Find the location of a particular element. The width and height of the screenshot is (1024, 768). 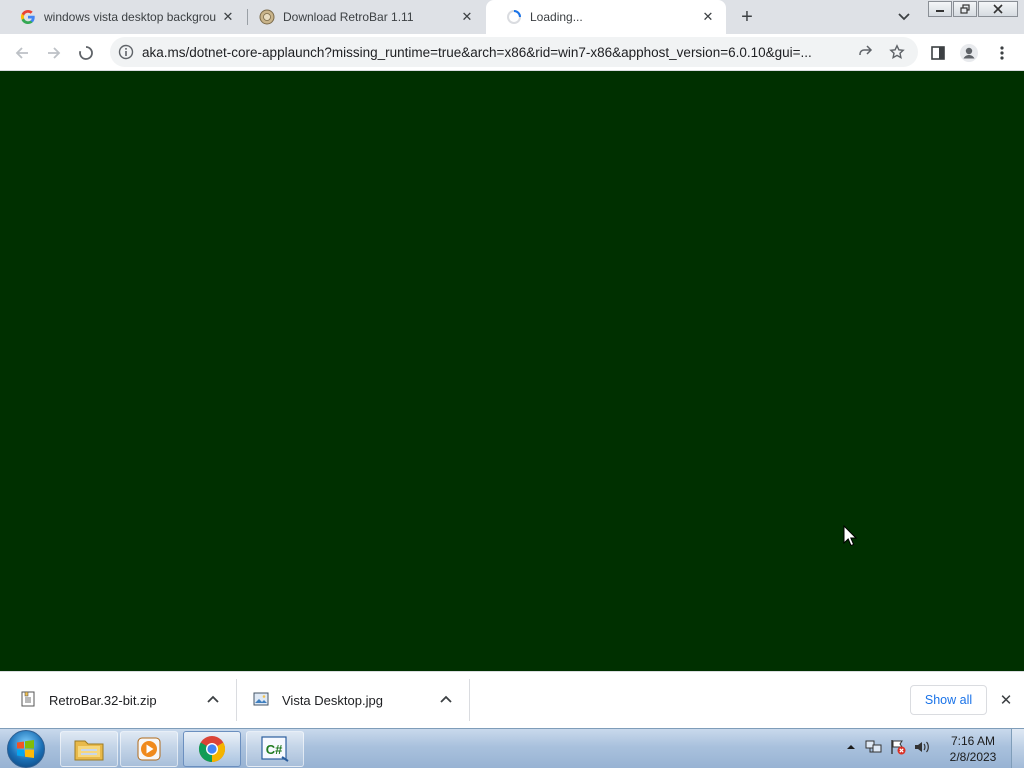

action-center-flag-icon is located at coordinates (898, 747).